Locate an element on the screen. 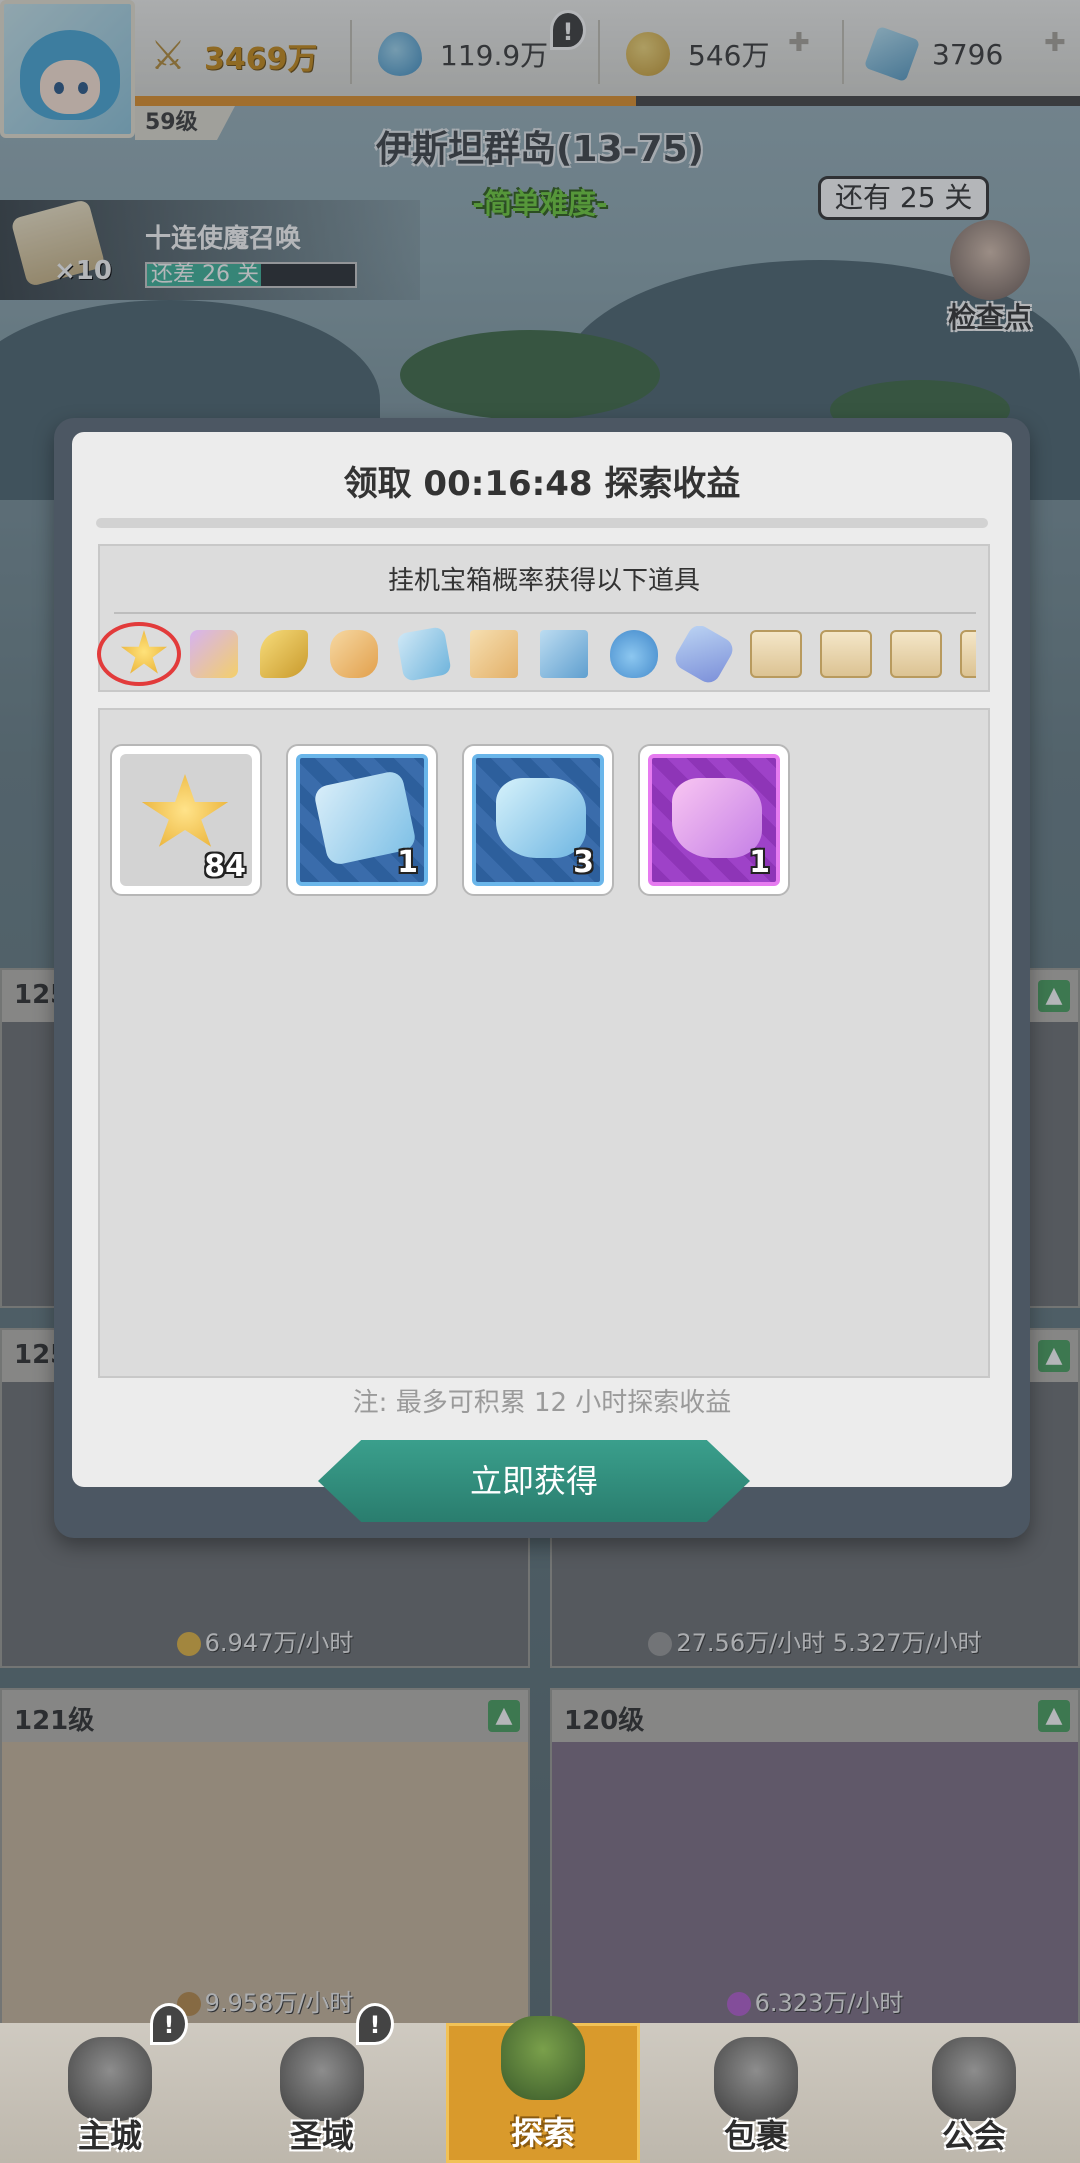  blueprint-icon is located at coordinates (424, 654).